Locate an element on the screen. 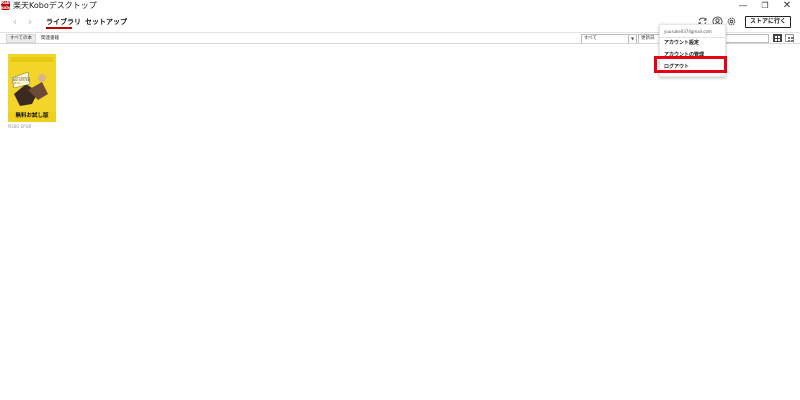 The width and height of the screenshot is (800, 400). book-cover-title: 無料お試し版 is located at coordinates (32, 116).